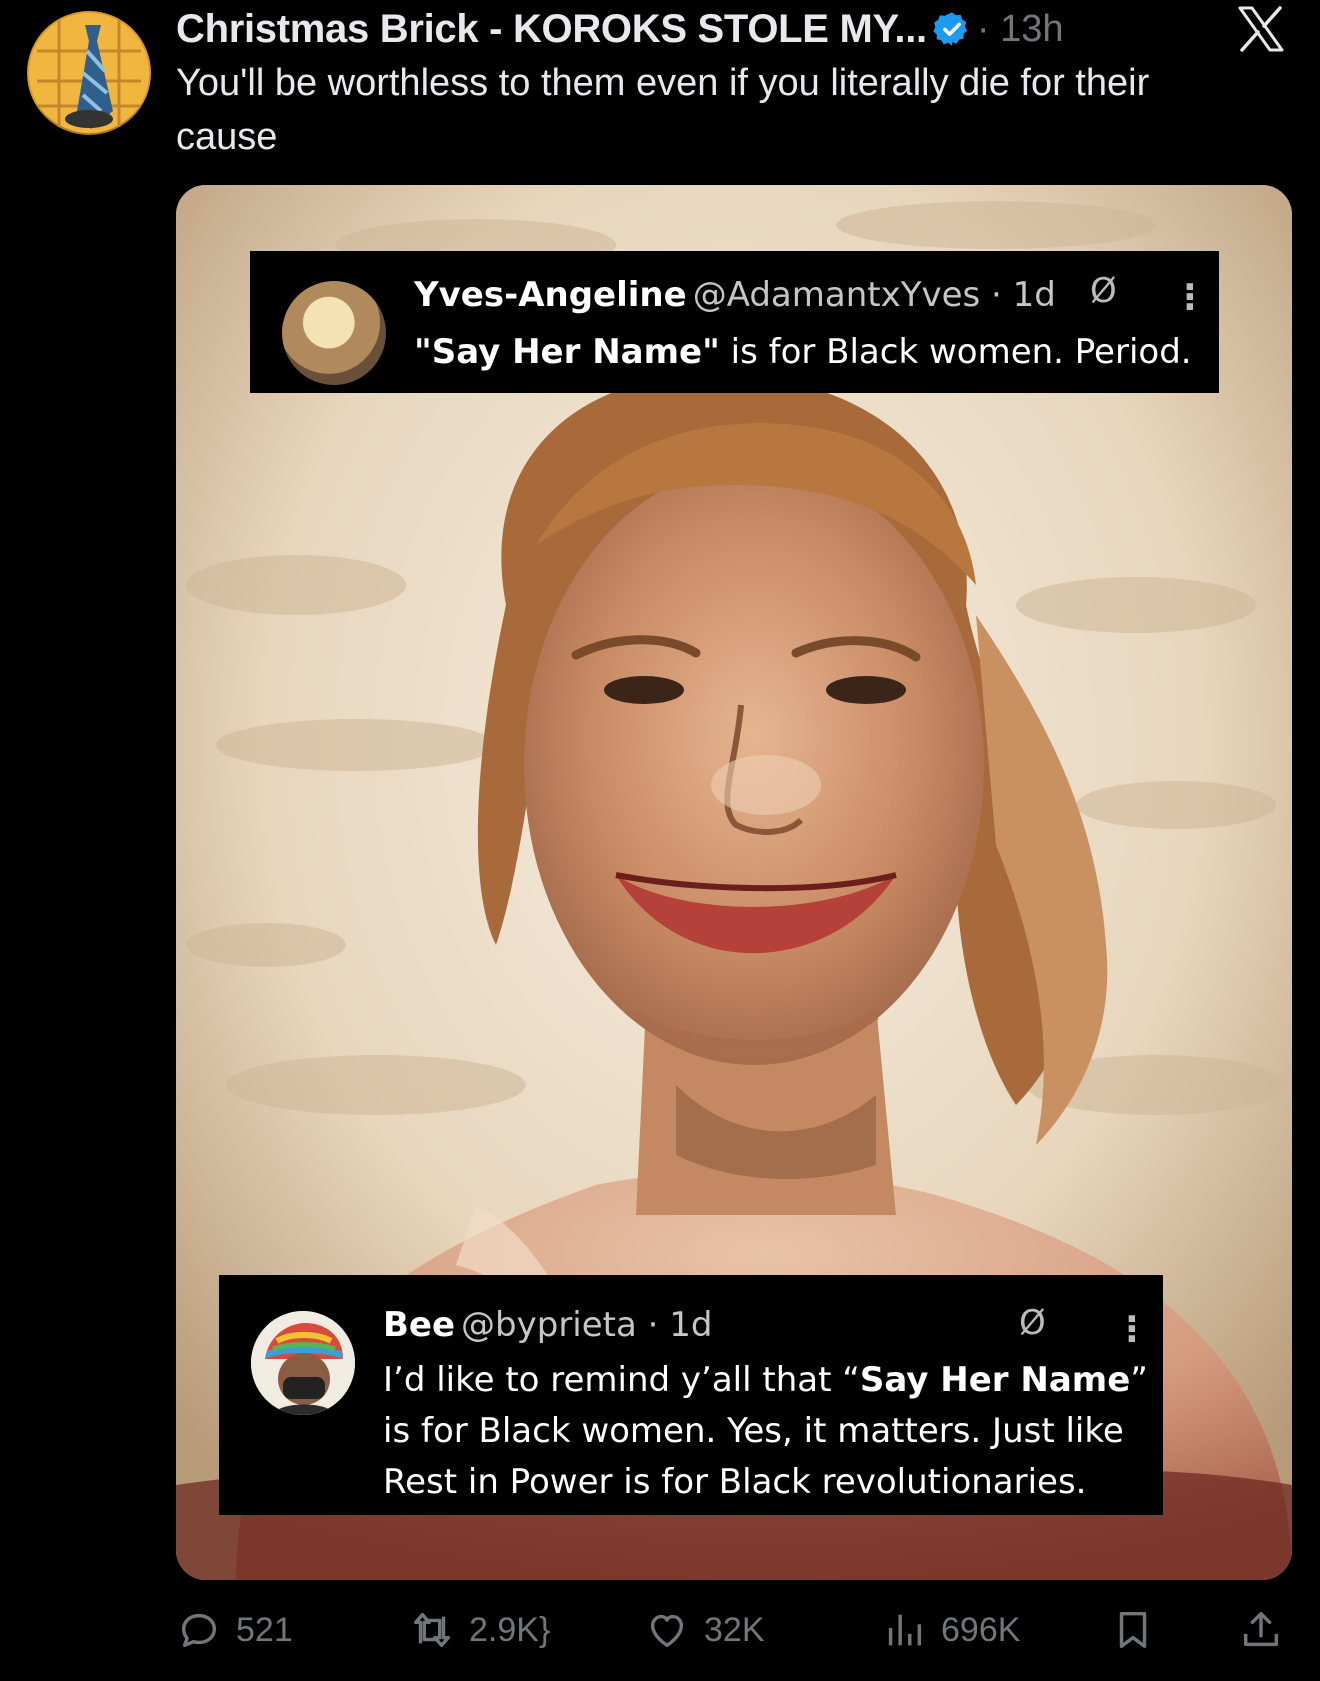 This screenshot has width=1320, height=1681. I want to click on analytics-icon, so click(905, 1630).